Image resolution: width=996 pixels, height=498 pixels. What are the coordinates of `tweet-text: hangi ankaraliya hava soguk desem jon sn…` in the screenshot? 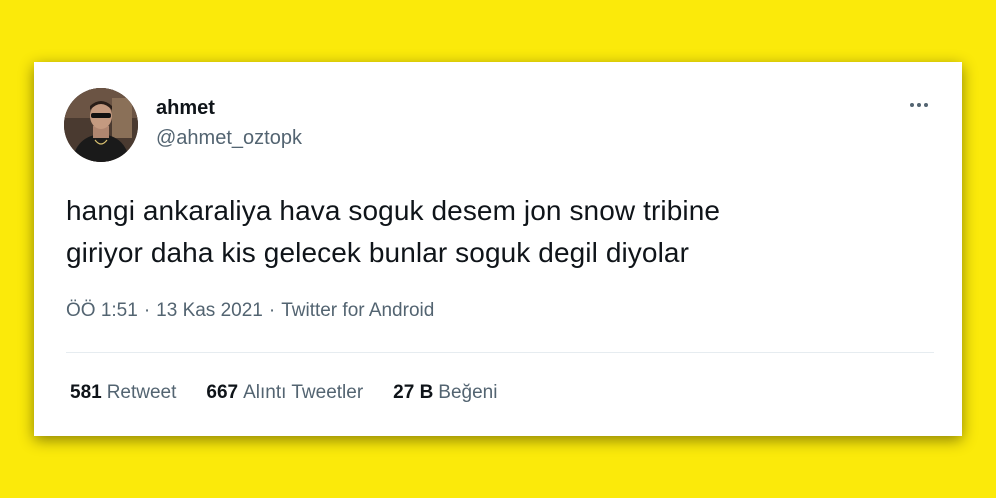 It's located at (506, 232).